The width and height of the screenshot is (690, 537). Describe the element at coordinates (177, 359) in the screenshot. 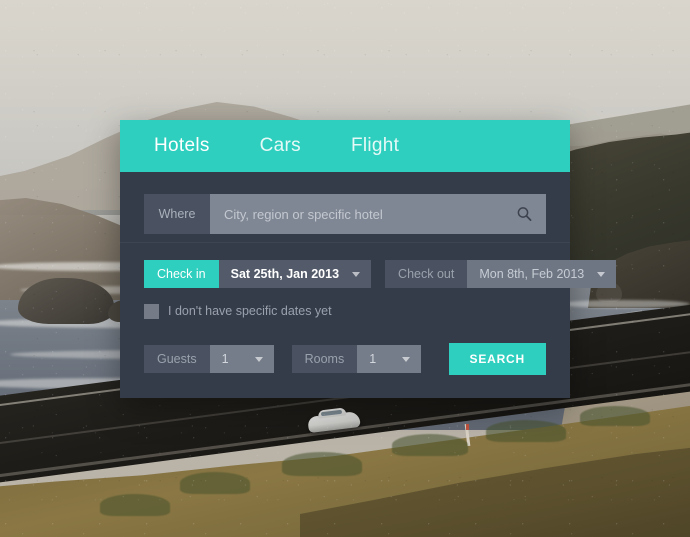

I see `guests-label: Guests` at that location.